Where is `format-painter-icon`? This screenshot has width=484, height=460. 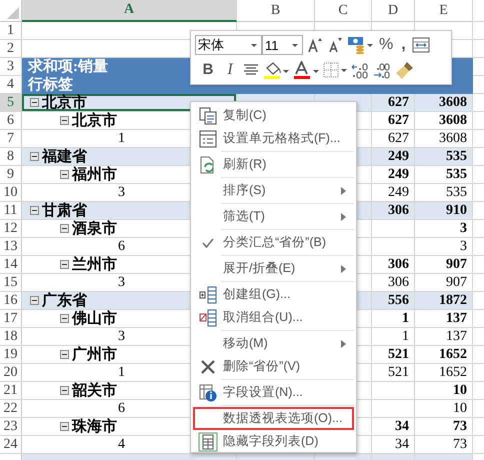 format-painter-icon is located at coordinates (405, 70).